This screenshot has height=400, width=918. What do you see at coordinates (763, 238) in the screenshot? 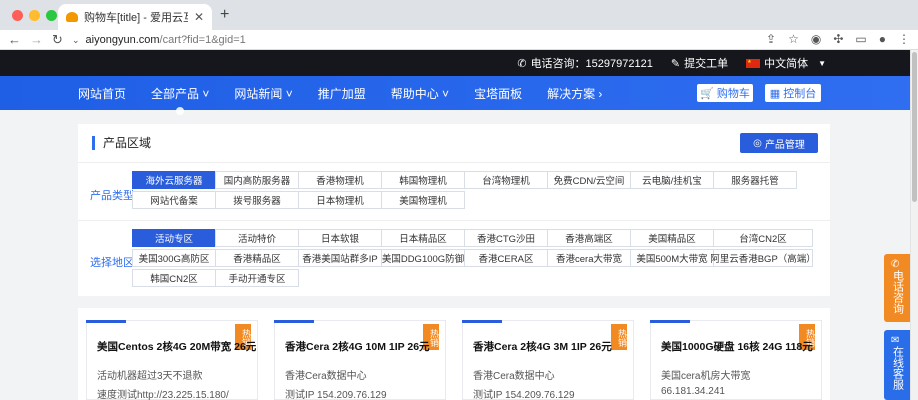
I see `region-chip: 台湾CN2区` at bounding box center [763, 238].